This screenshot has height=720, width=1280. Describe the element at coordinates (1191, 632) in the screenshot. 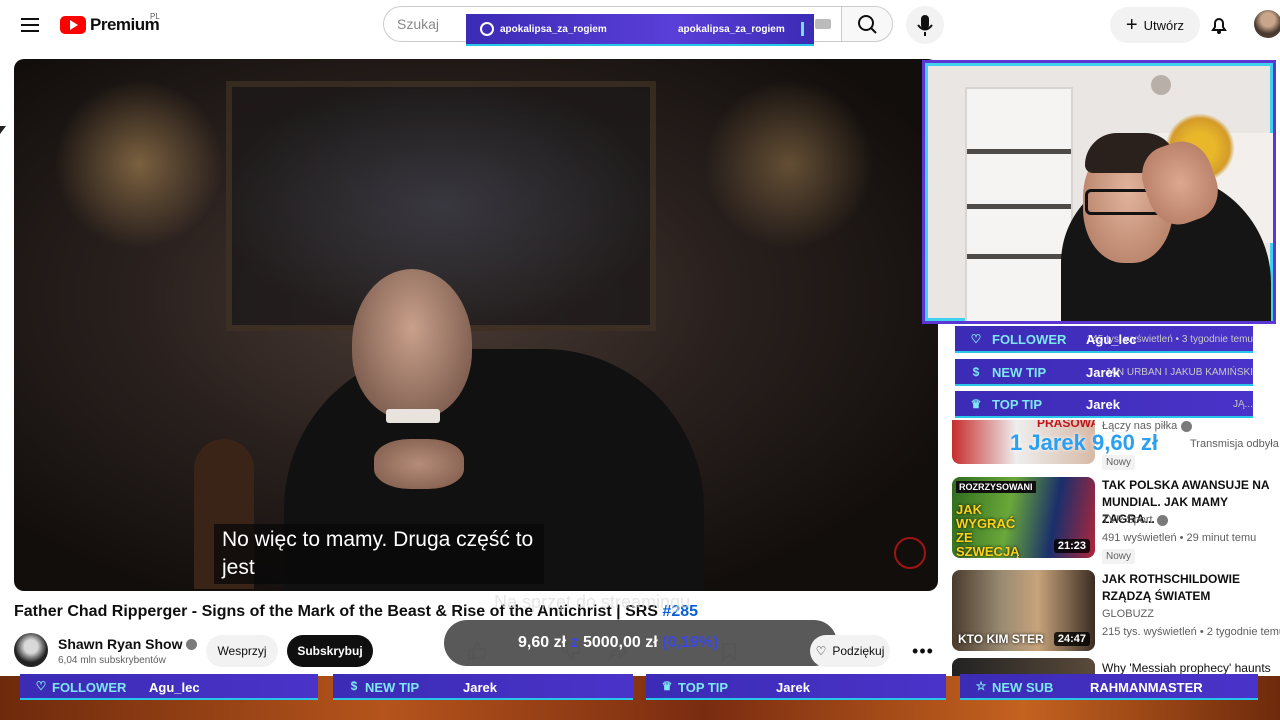

I see `rec-stats-3: 215 tys. wyświetleń • 2 tygodnie temu` at that location.